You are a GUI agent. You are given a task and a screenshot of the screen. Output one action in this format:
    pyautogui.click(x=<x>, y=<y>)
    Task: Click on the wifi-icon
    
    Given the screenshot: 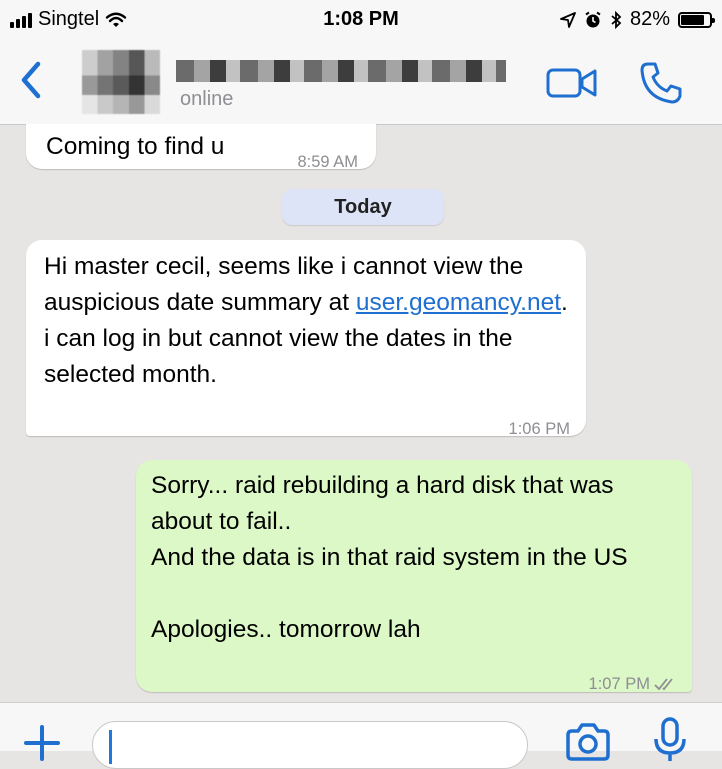 What is the action you would take?
    pyautogui.click(x=116, y=19)
    